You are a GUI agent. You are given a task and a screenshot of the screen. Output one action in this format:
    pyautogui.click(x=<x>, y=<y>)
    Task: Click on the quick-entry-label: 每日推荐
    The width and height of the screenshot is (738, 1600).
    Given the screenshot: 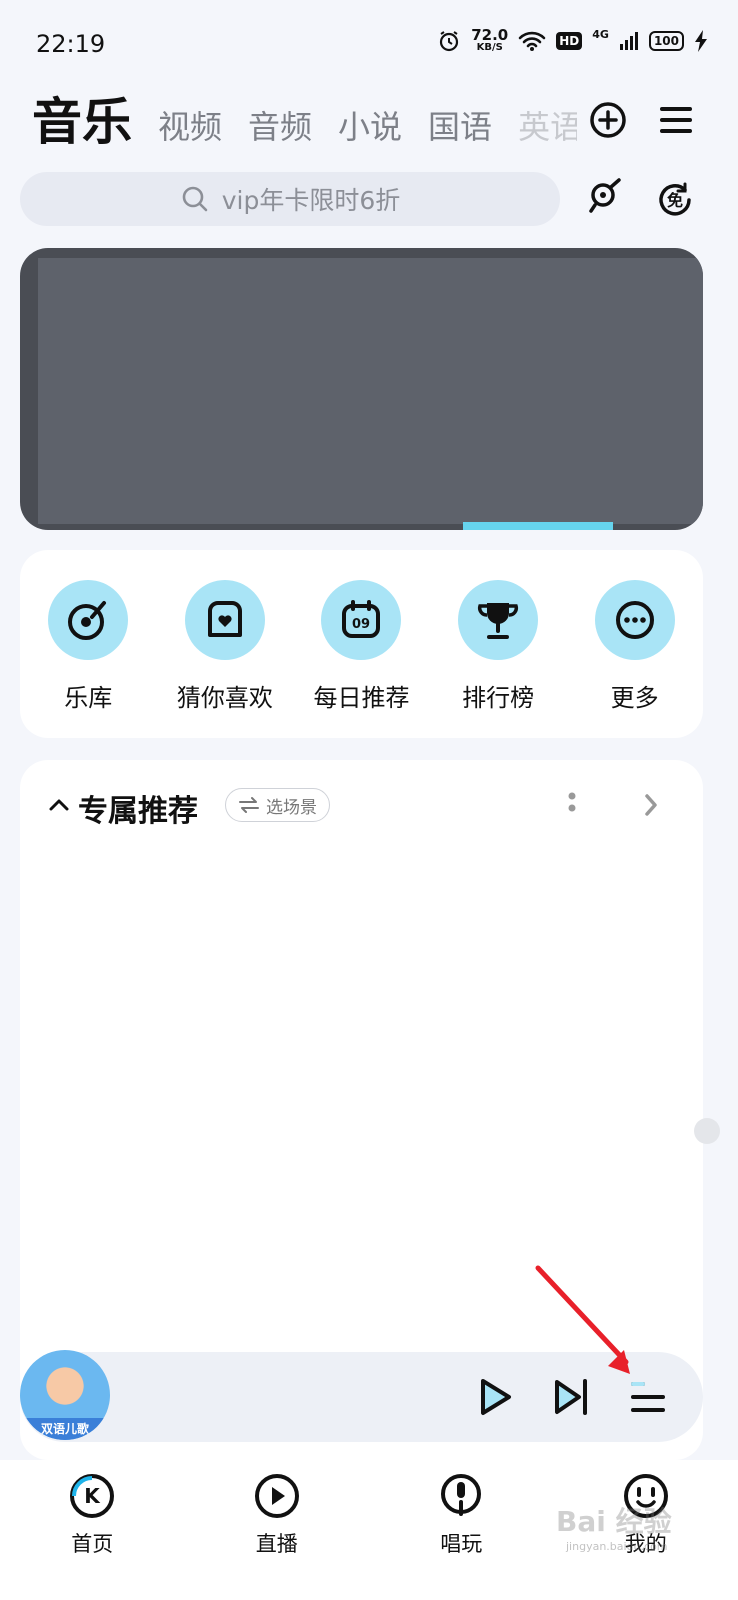 What is the action you would take?
    pyautogui.click(x=361, y=698)
    